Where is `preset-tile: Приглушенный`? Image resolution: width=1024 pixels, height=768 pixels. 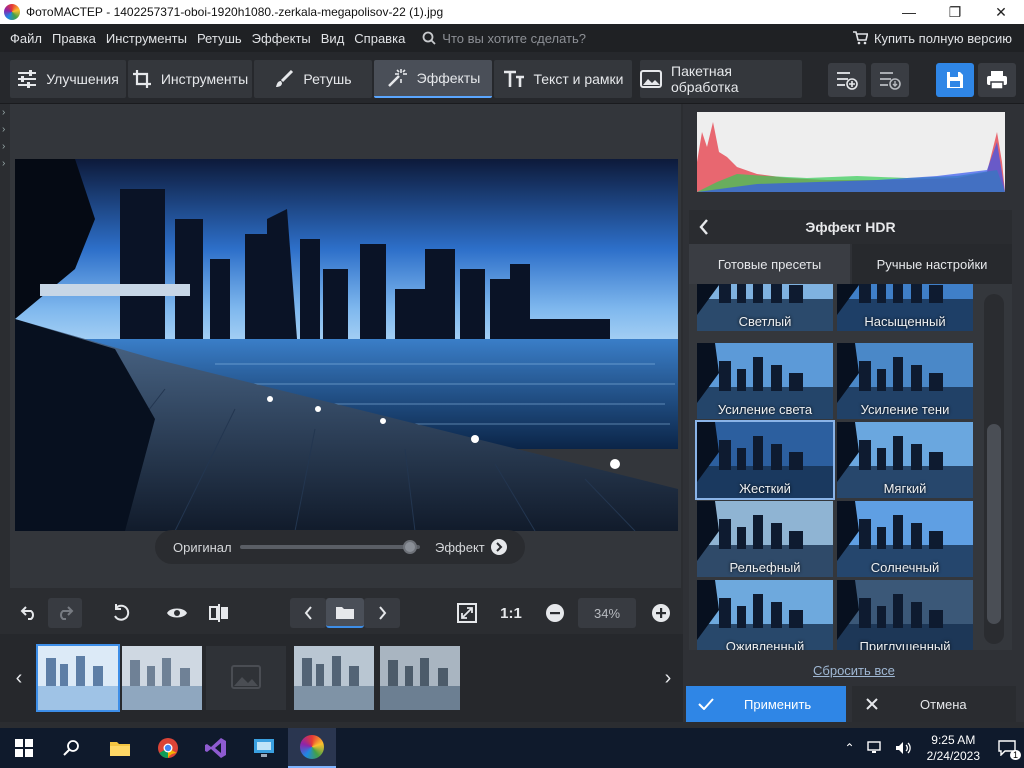 preset-tile: Приглушенный is located at coordinates (905, 615).